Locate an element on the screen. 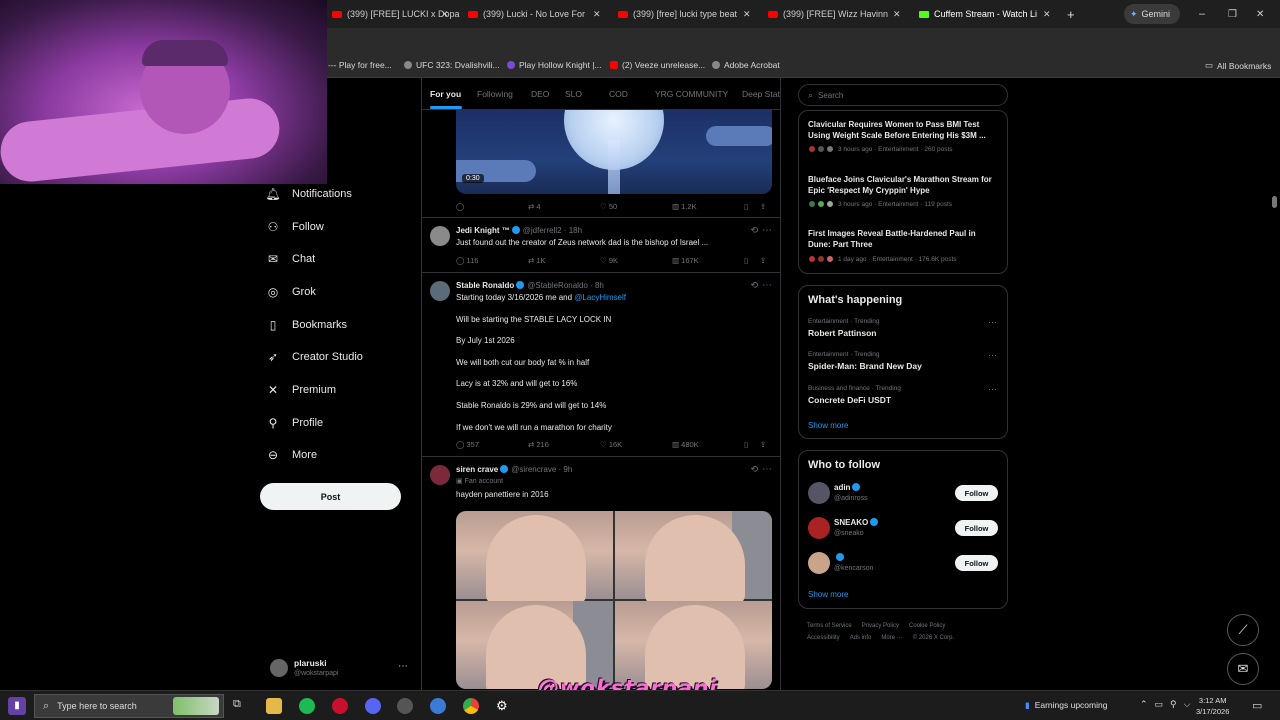 This screenshot has height=720, width=1280. nav-item-notifications: 🔔︎ Notifications is located at coordinates (308, 194).